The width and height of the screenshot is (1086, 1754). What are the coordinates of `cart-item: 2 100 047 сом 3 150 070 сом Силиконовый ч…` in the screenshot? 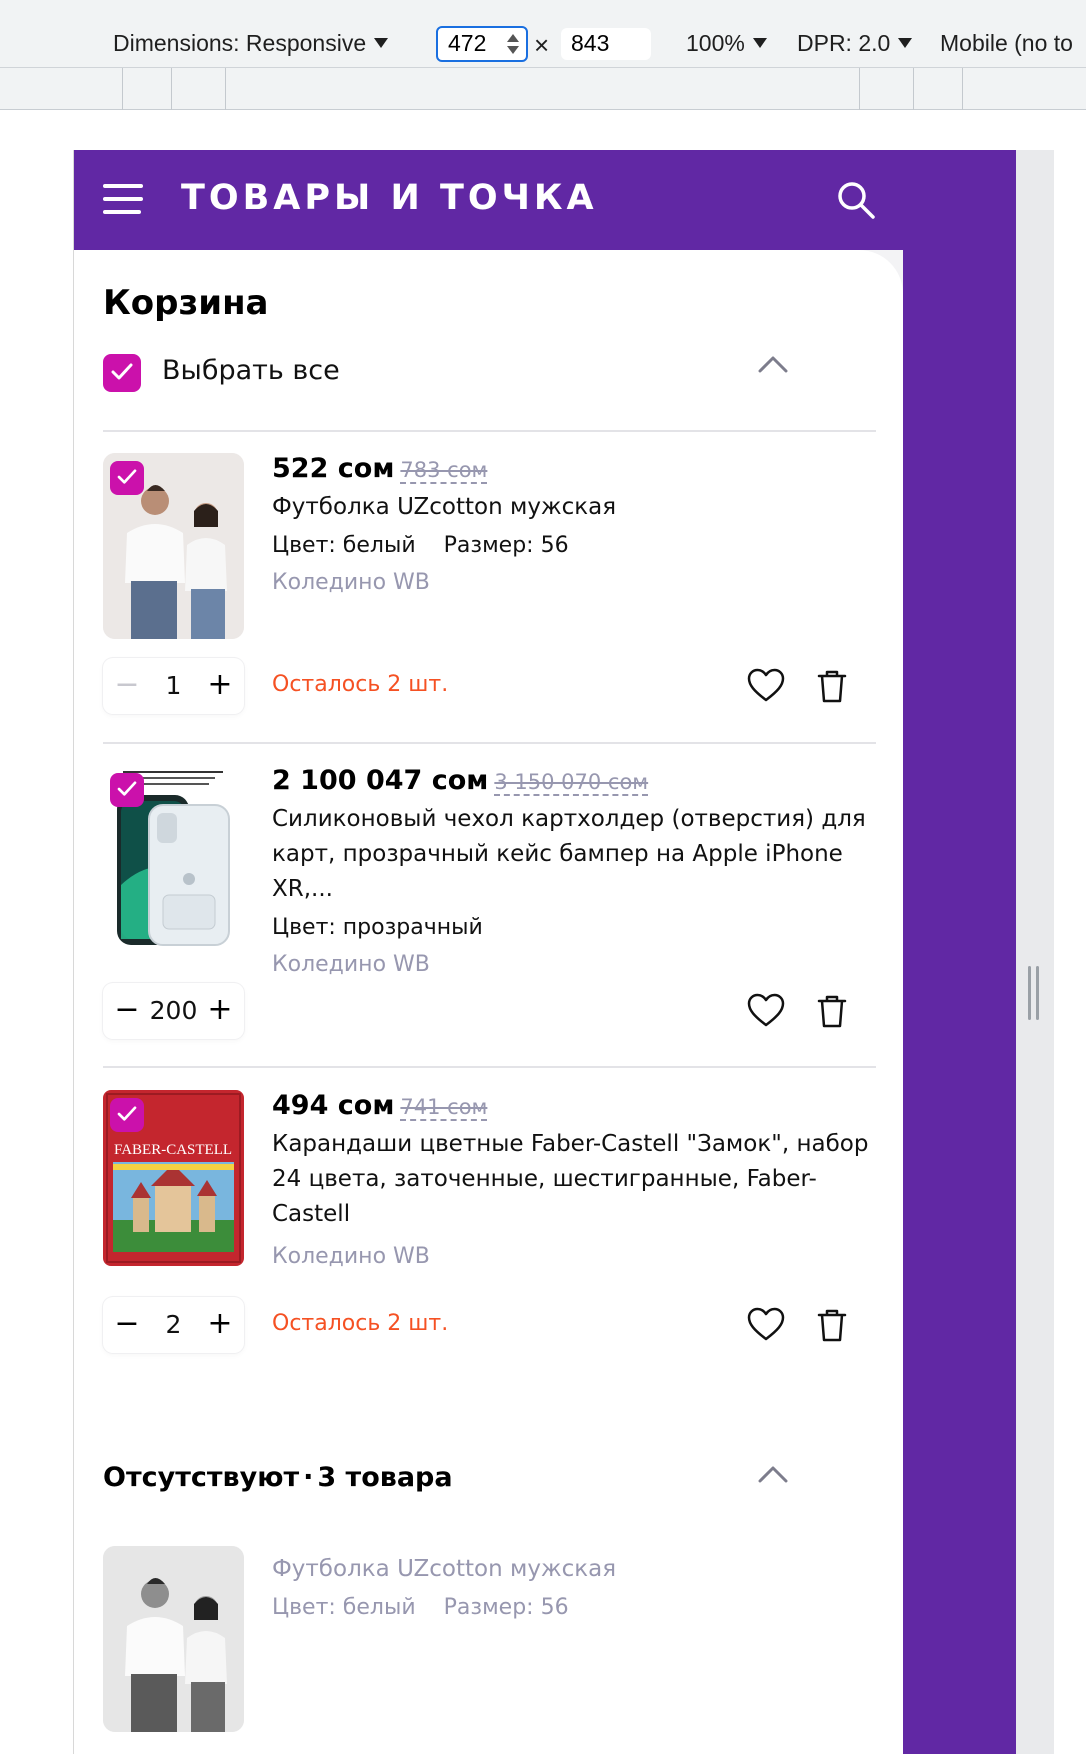 It's located at (489, 905).